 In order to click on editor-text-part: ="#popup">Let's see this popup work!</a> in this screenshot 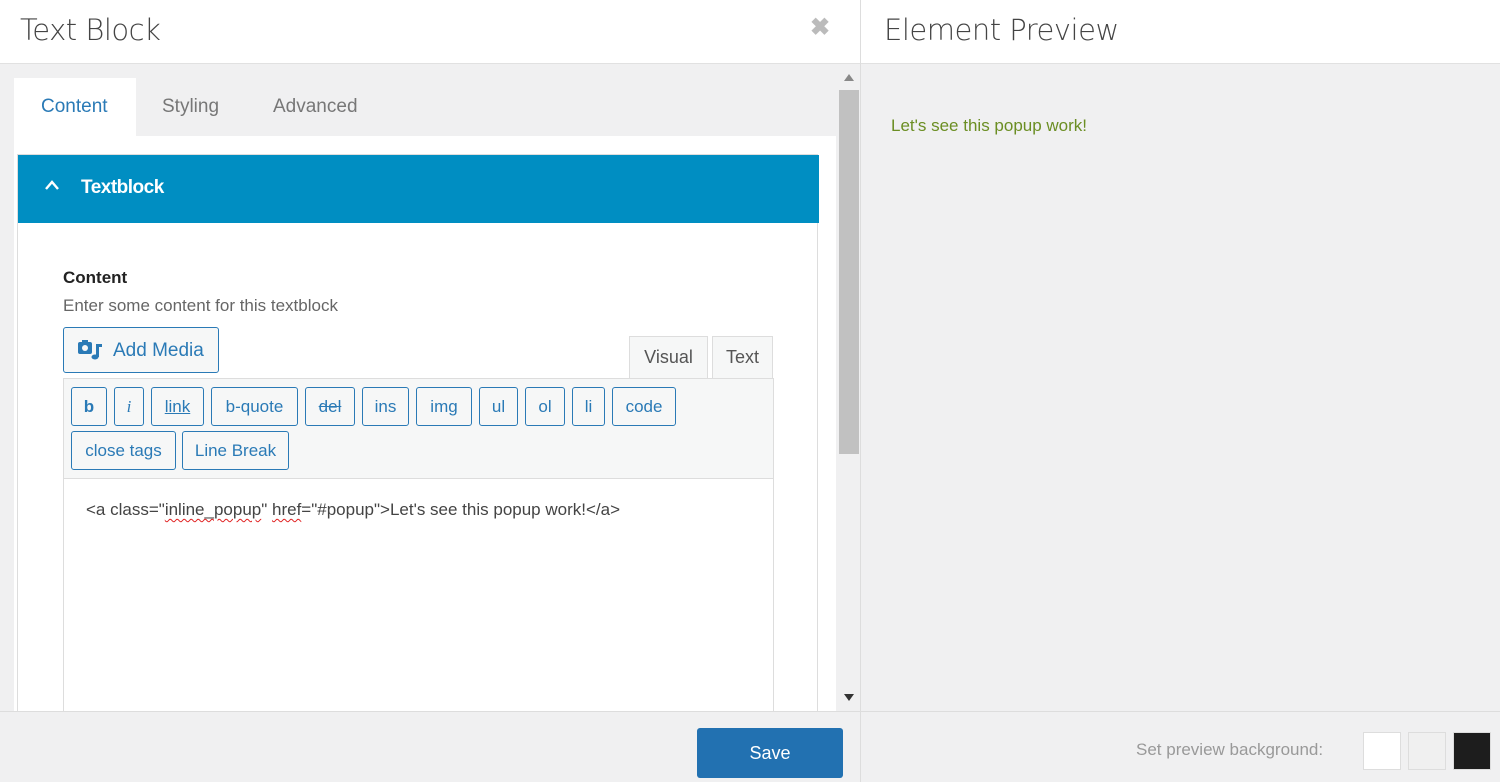, I will do `click(461, 509)`.